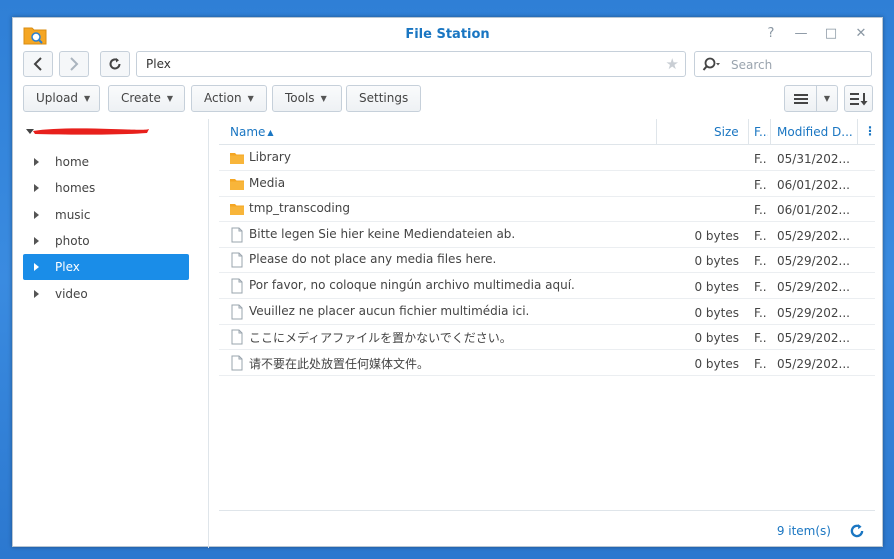 The height and width of the screenshot is (559, 894). Describe the element at coordinates (91, 131) in the screenshot. I see `redaction-scribble` at that location.